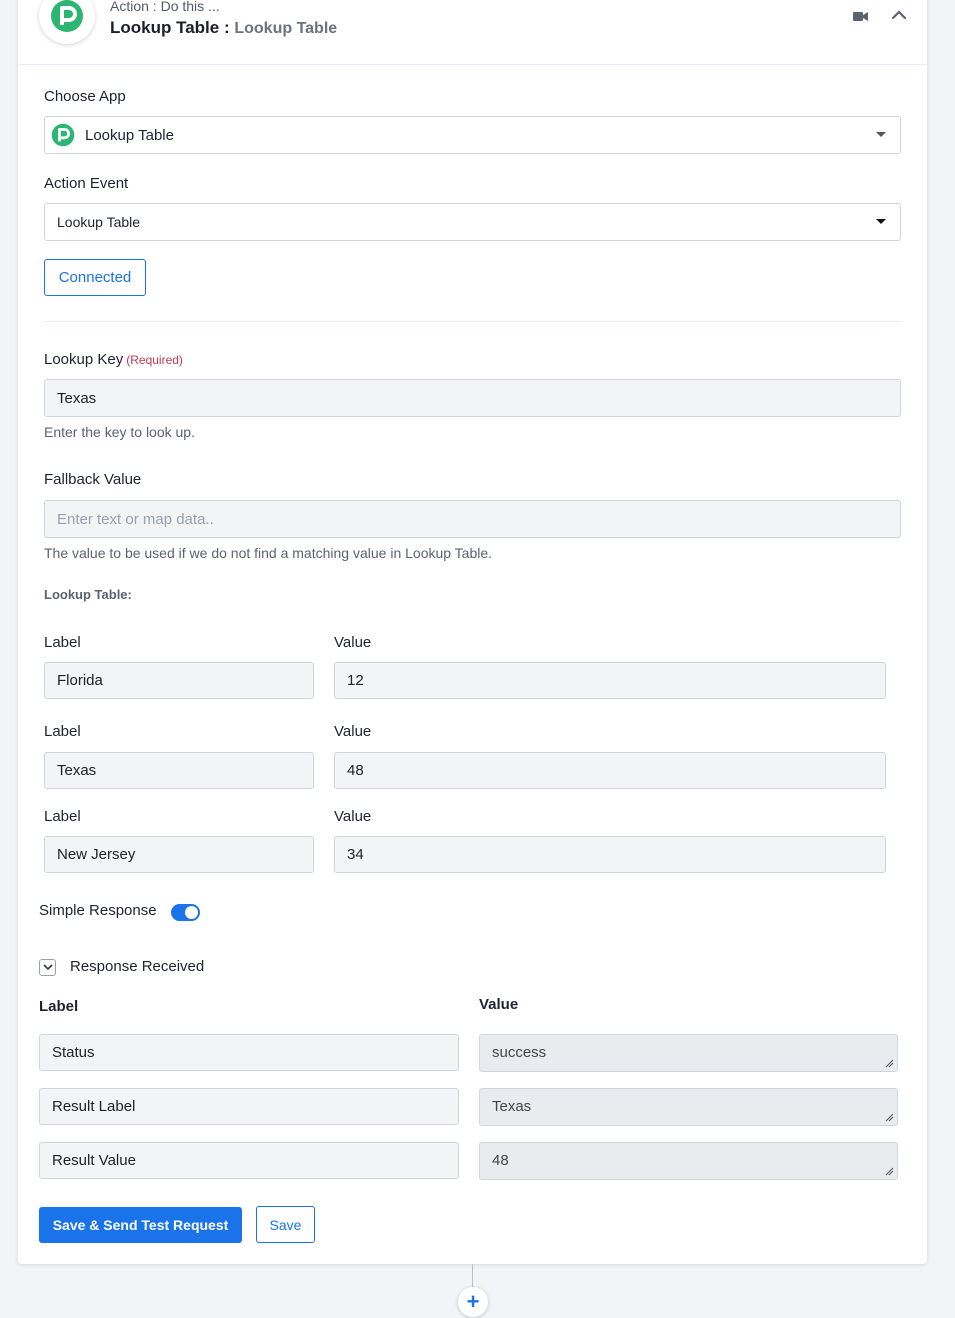 This screenshot has height=1318, width=955. I want to click on lookup-row-label-input: New Jersey, so click(179, 854).